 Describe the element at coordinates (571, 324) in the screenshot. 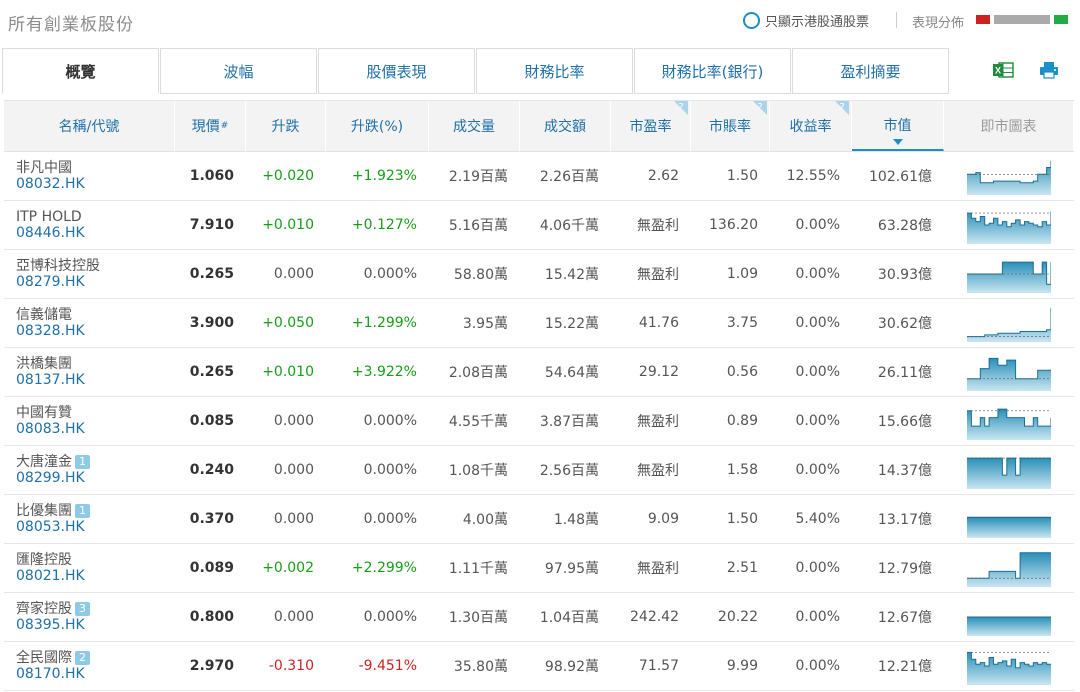

I see `turnover-cell: 15.22萬` at that location.